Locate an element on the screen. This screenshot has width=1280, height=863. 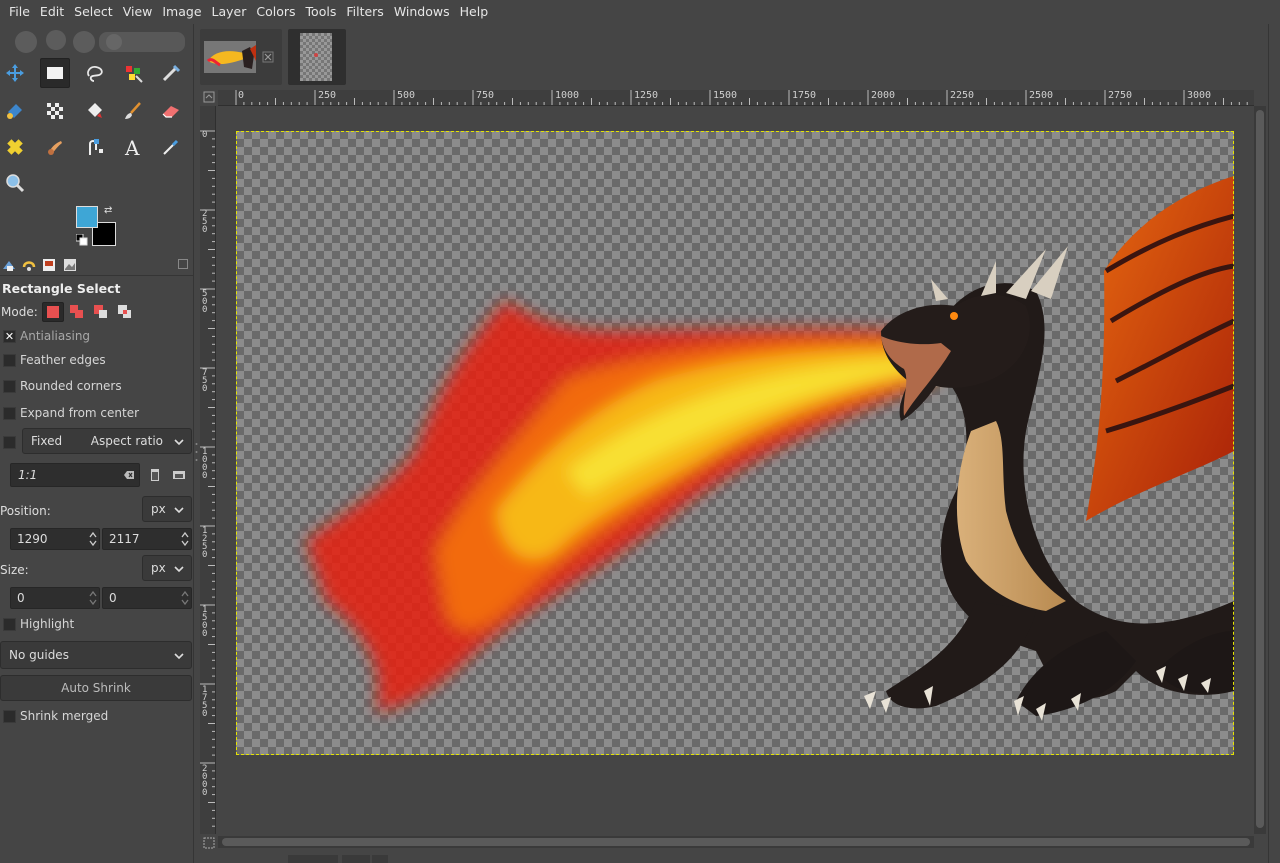
auto-shrink-button: Auto Shrink is located at coordinates (96, 688).